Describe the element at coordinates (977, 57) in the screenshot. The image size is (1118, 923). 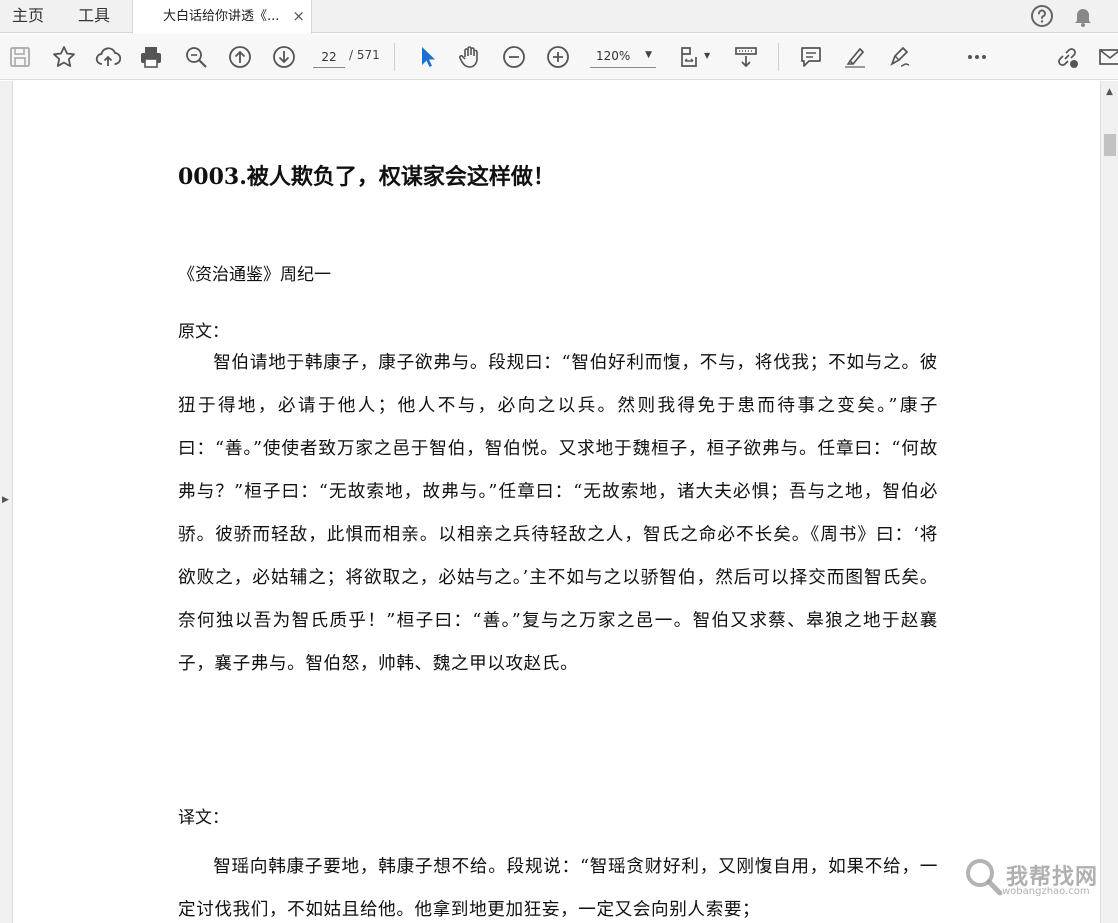
I see `more-icon` at that location.